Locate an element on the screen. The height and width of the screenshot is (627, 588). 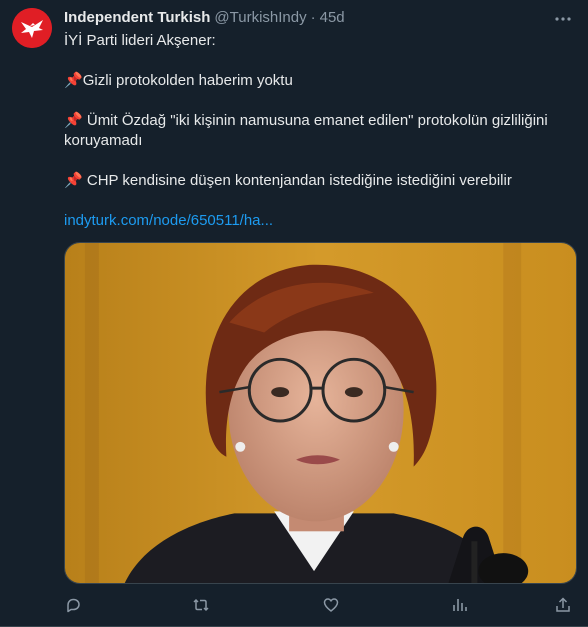
eagle-logo-icon is located at coordinates (32, 28).